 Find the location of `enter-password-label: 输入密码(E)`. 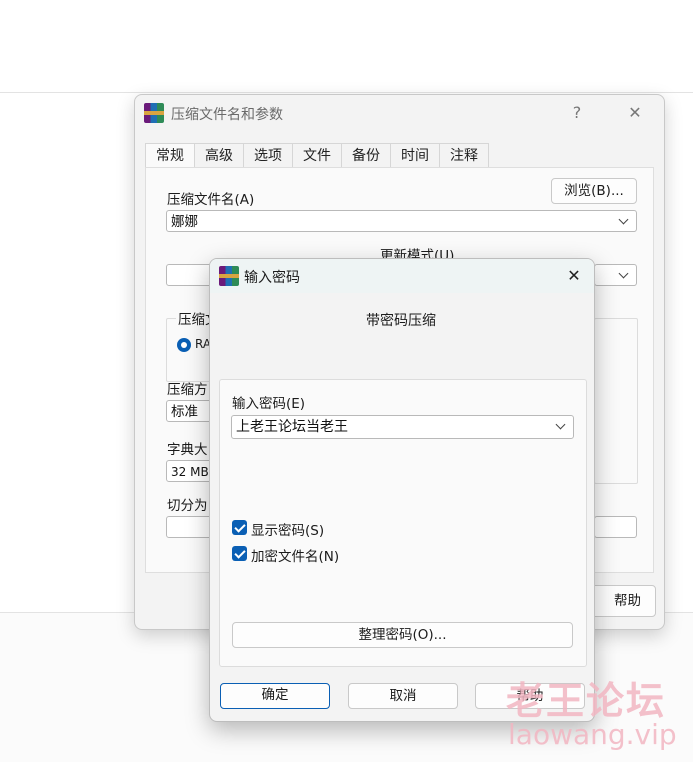

enter-password-label: 输入密码(E) is located at coordinates (269, 404).